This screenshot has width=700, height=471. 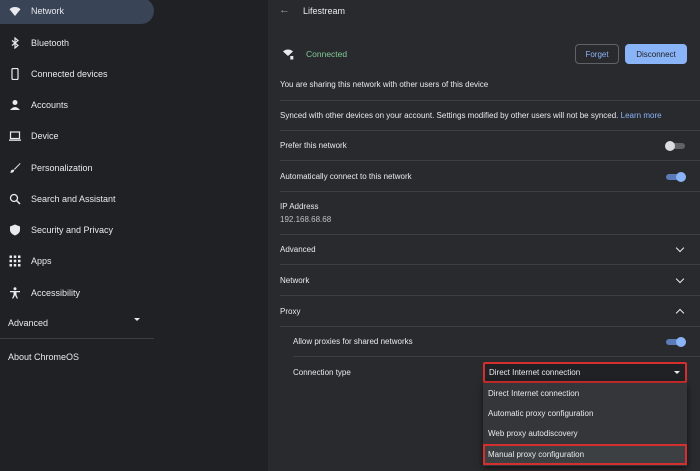 I want to click on sidebar-item-device: Device, so click(x=77, y=136).